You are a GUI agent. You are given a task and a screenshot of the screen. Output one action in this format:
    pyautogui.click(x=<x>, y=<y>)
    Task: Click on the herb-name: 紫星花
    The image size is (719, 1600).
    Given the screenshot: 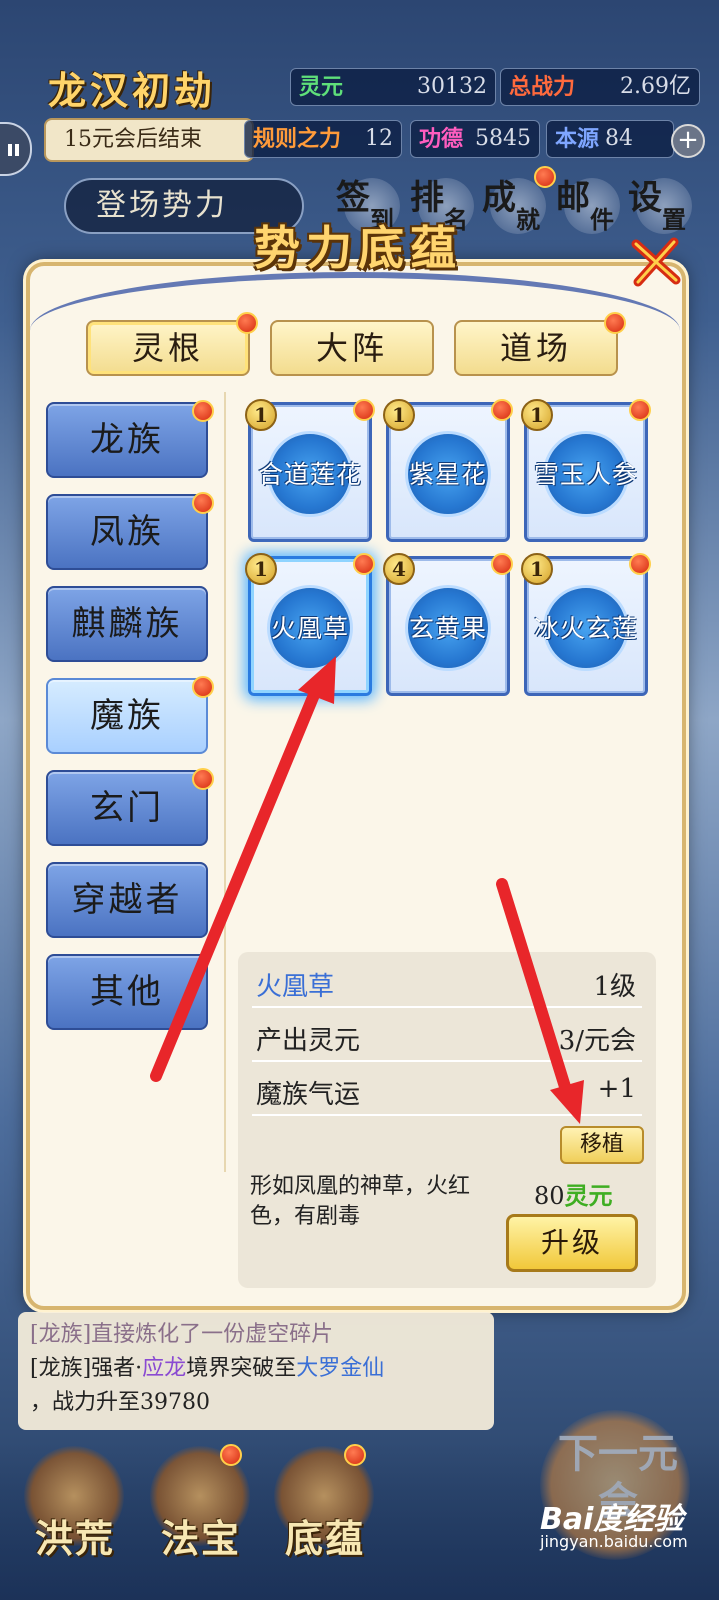 What is the action you would take?
    pyautogui.click(x=447, y=474)
    